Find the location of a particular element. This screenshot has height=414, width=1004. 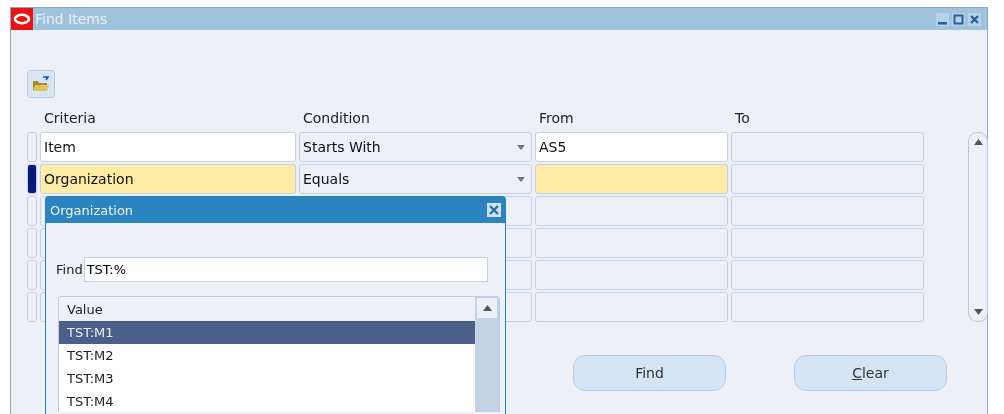

open-folder-icon is located at coordinates (41, 84).